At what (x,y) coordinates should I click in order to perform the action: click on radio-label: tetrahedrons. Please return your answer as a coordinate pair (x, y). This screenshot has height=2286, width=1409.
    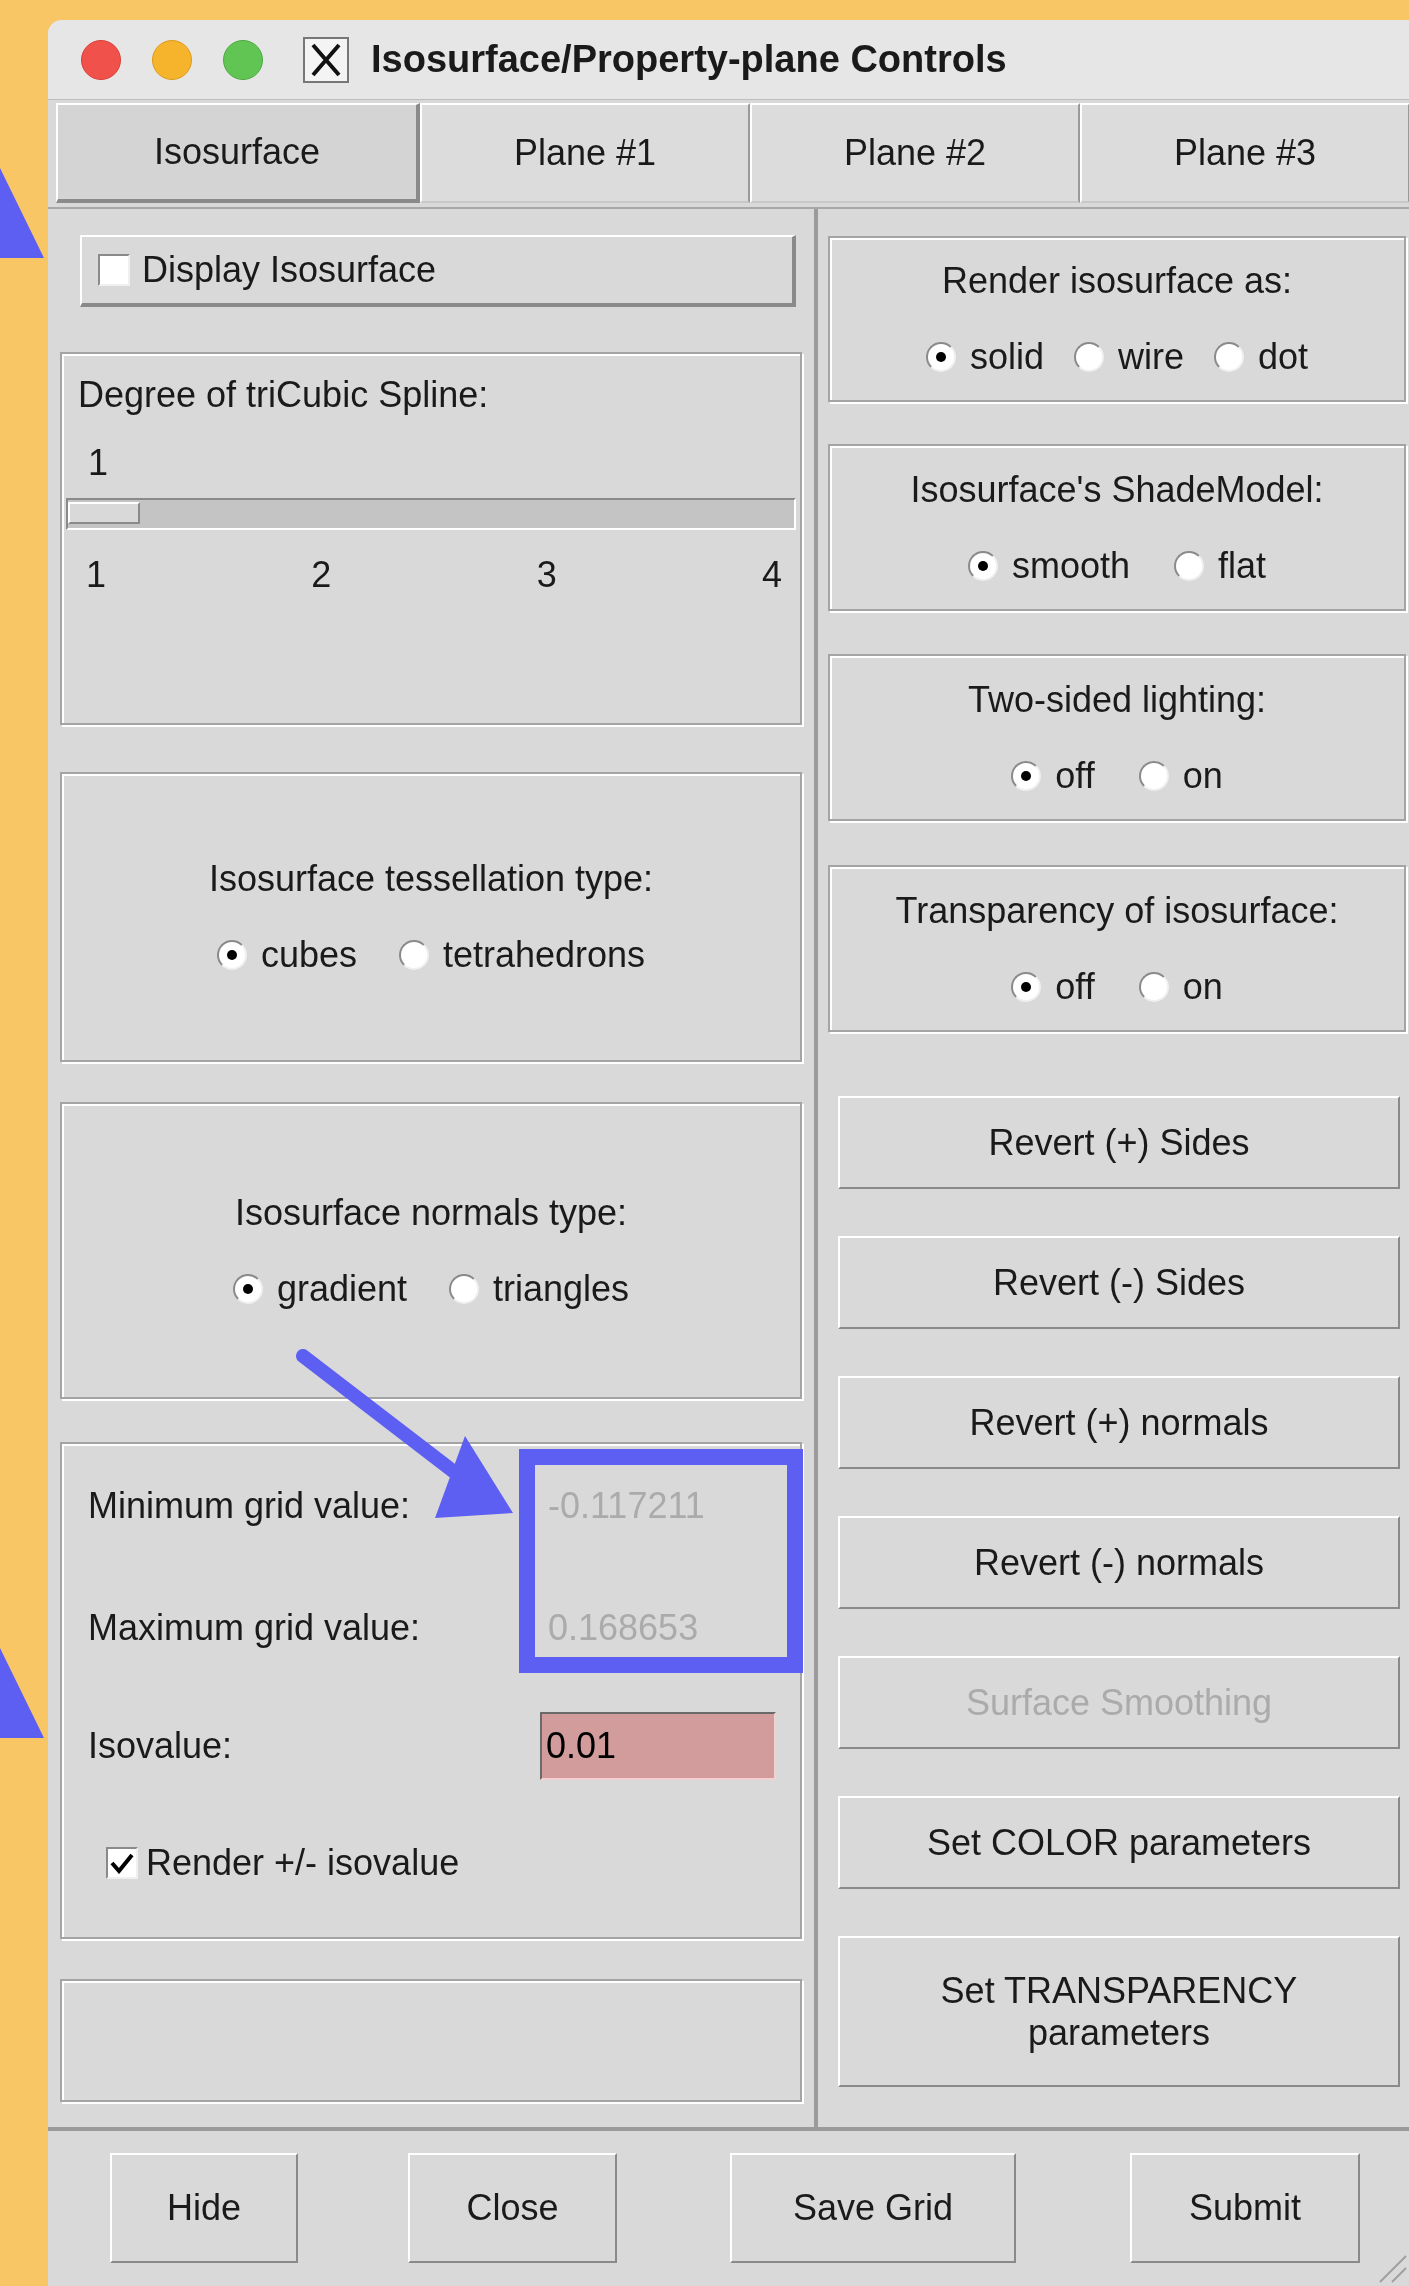
    Looking at the image, I should click on (544, 955).